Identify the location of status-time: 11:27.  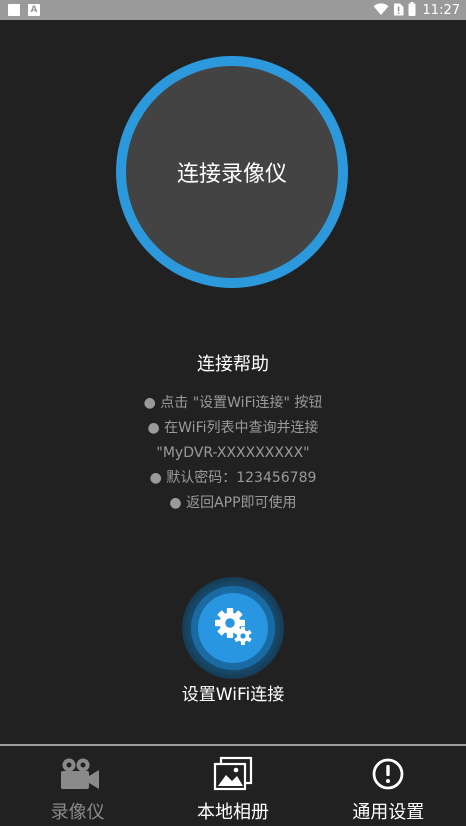
(441, 10).